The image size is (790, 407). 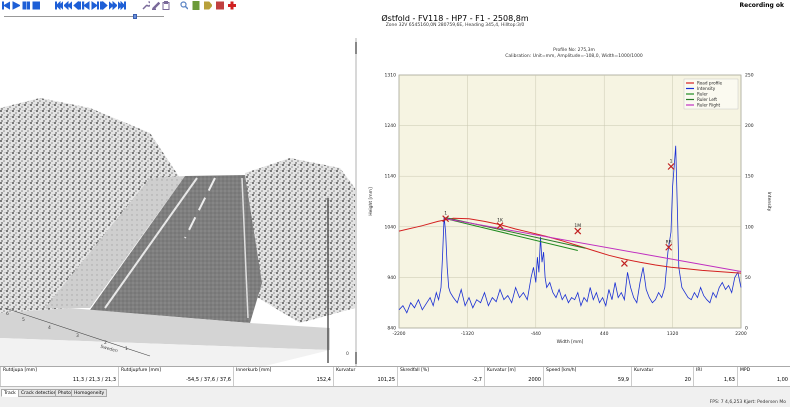 What do you see at coordinates (122, 5) in the screenshot?
I see `last-frame-button` at bounding box center [122, 5].